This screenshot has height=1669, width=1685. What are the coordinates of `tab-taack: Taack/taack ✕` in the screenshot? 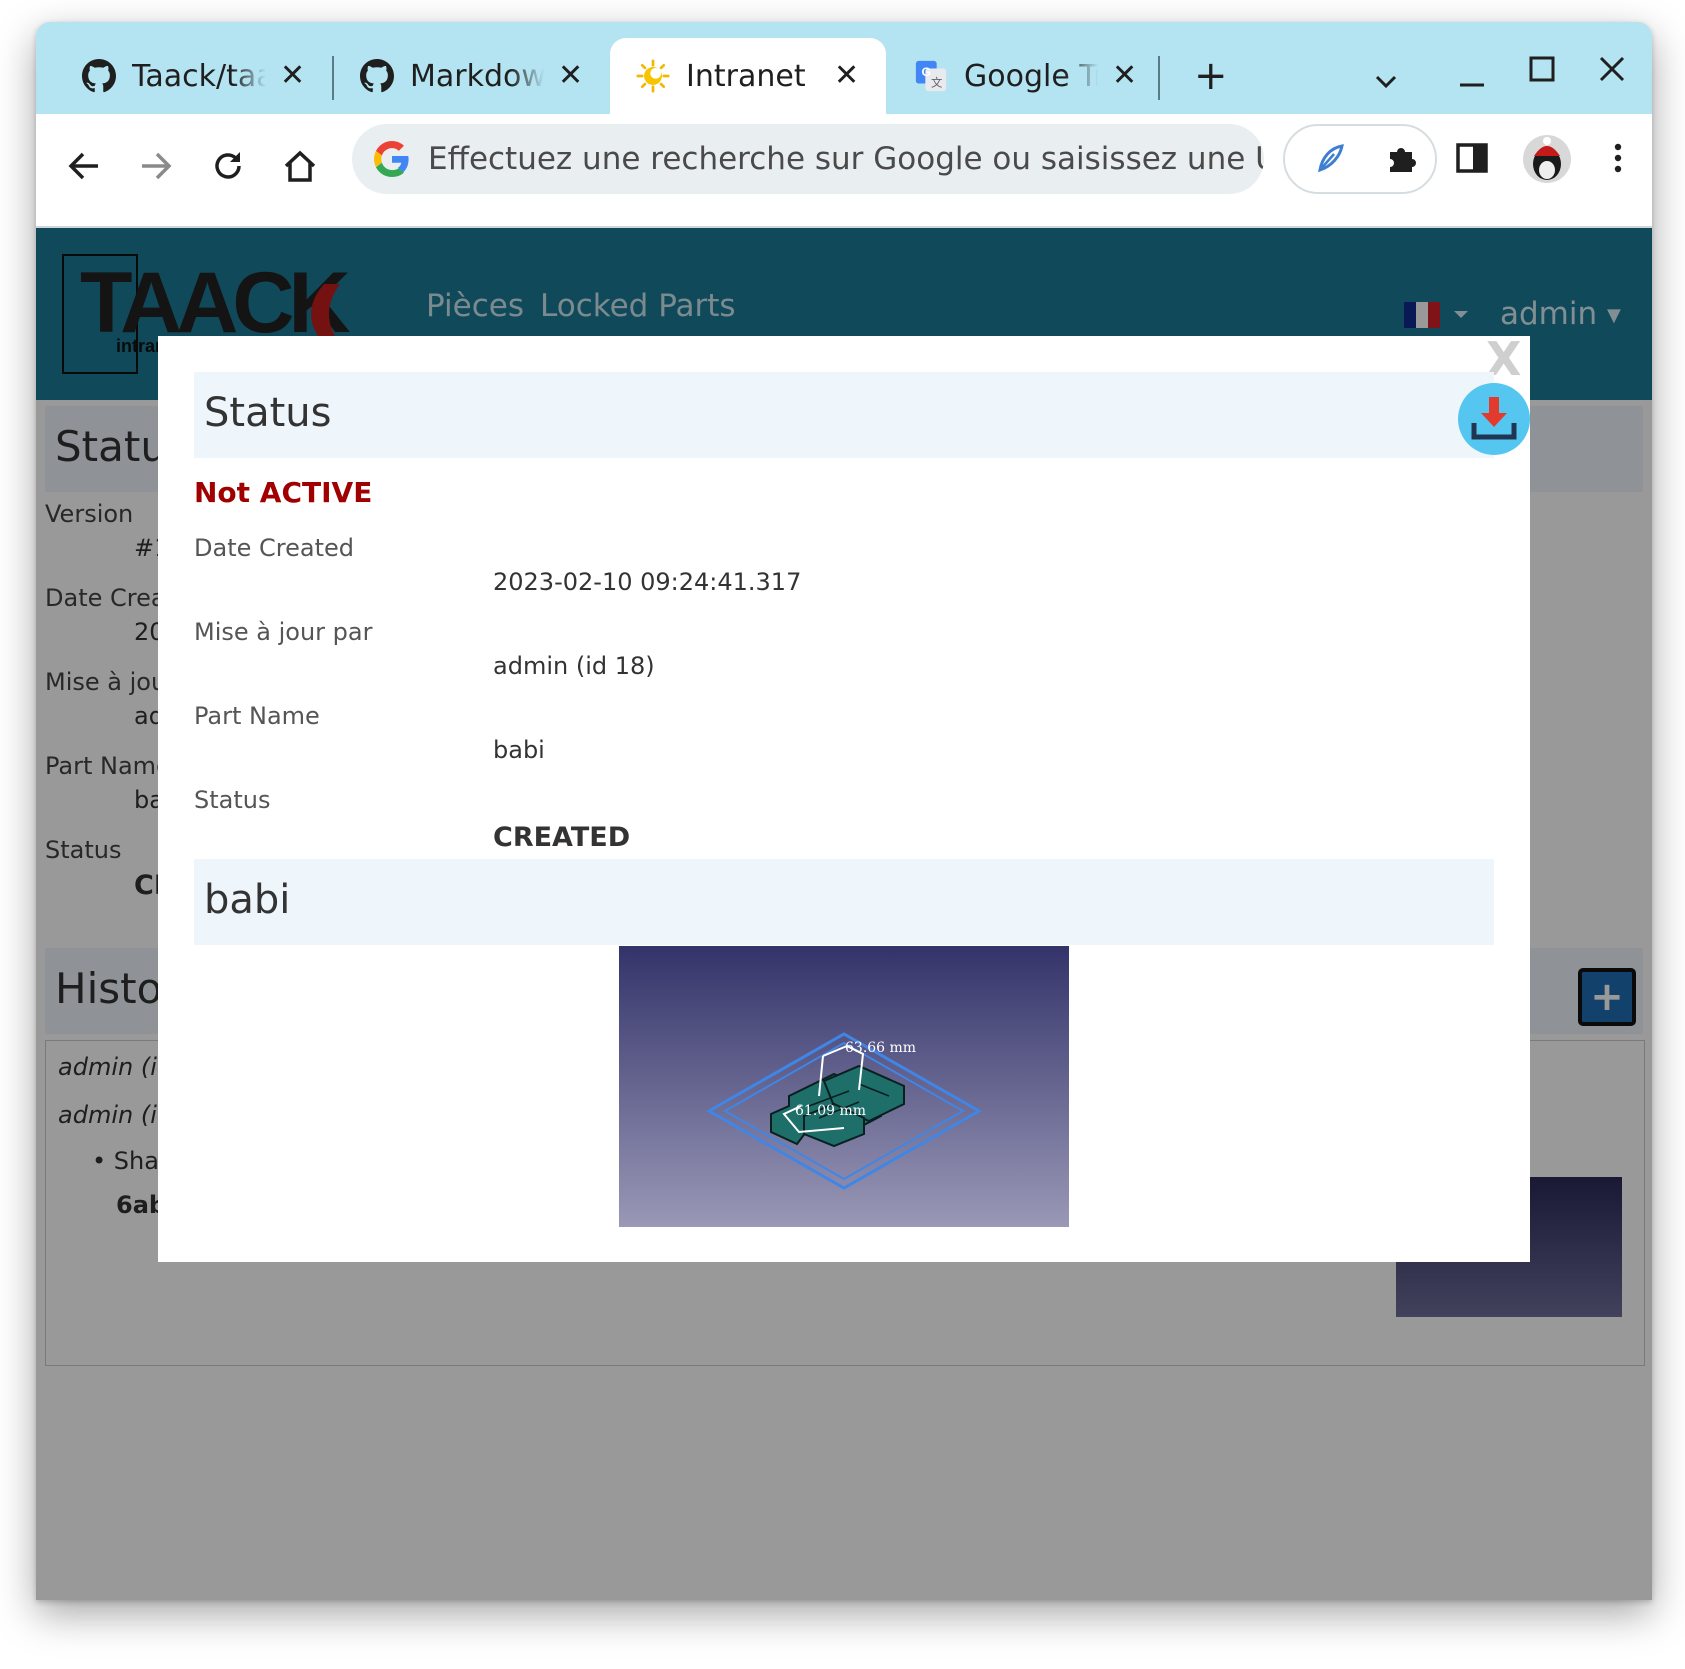 It's located at (186, 76).